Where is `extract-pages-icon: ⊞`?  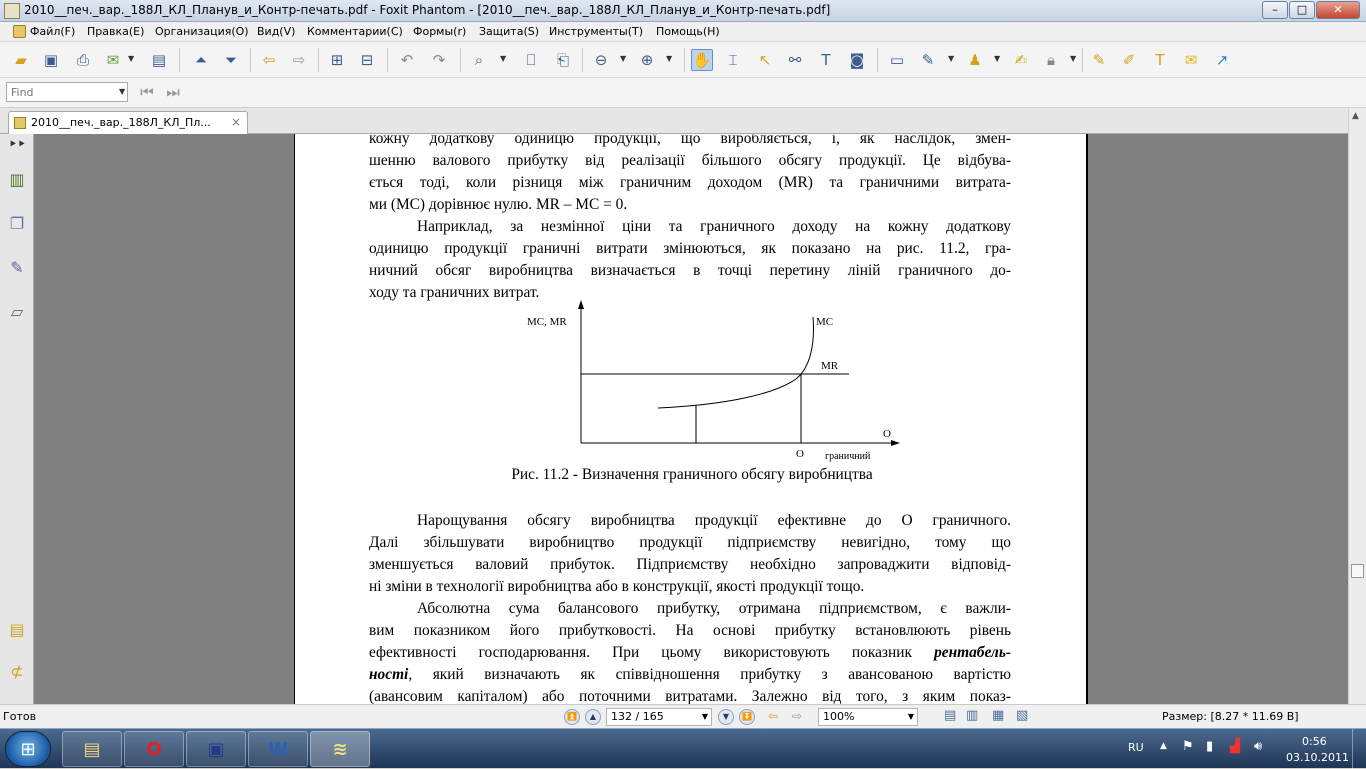 extract-pages-icon: ⊞ is located at coordinates (337, 60).